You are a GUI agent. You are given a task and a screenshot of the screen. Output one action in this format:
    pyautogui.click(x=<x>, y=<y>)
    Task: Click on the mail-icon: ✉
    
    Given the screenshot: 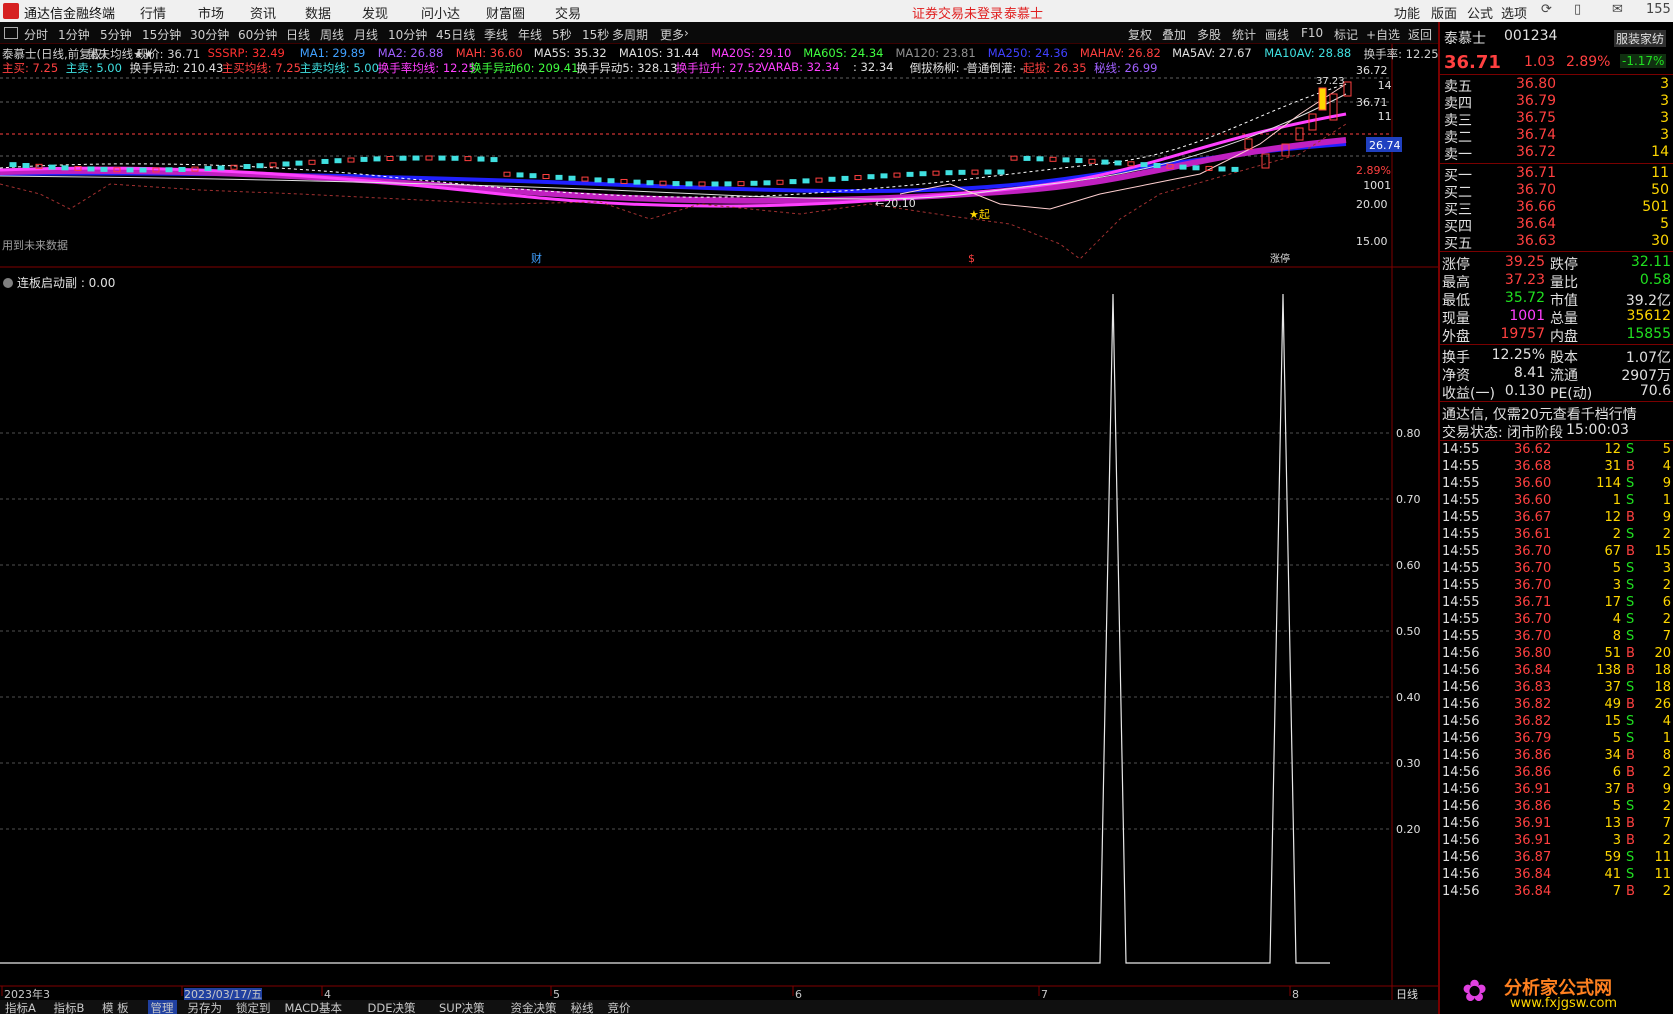 What is the action you would take?
    pyautogui.click(x=1617, y=9)
    